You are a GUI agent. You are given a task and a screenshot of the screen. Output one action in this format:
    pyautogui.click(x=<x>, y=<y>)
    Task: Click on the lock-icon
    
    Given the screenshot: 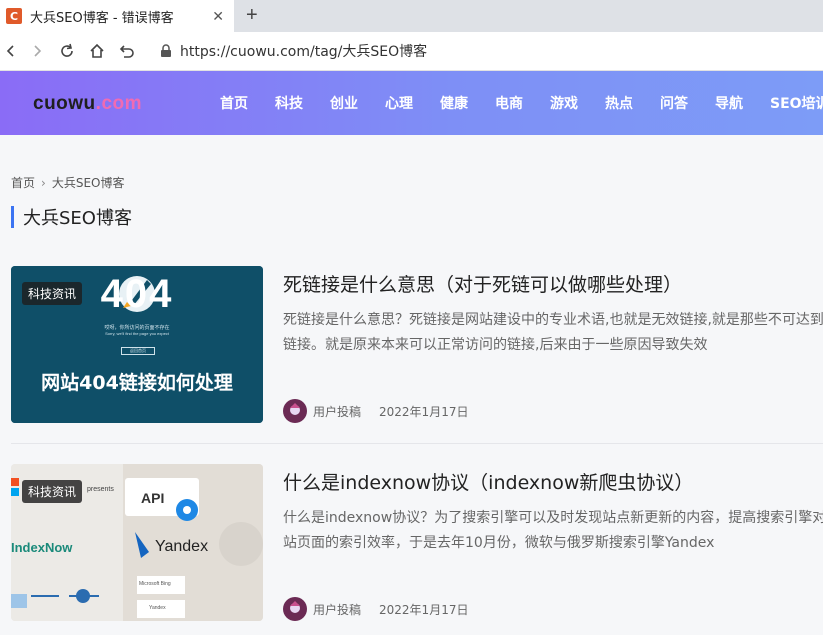 What is the action you would take?
    pyautogui.click(x=166, y=50)
    